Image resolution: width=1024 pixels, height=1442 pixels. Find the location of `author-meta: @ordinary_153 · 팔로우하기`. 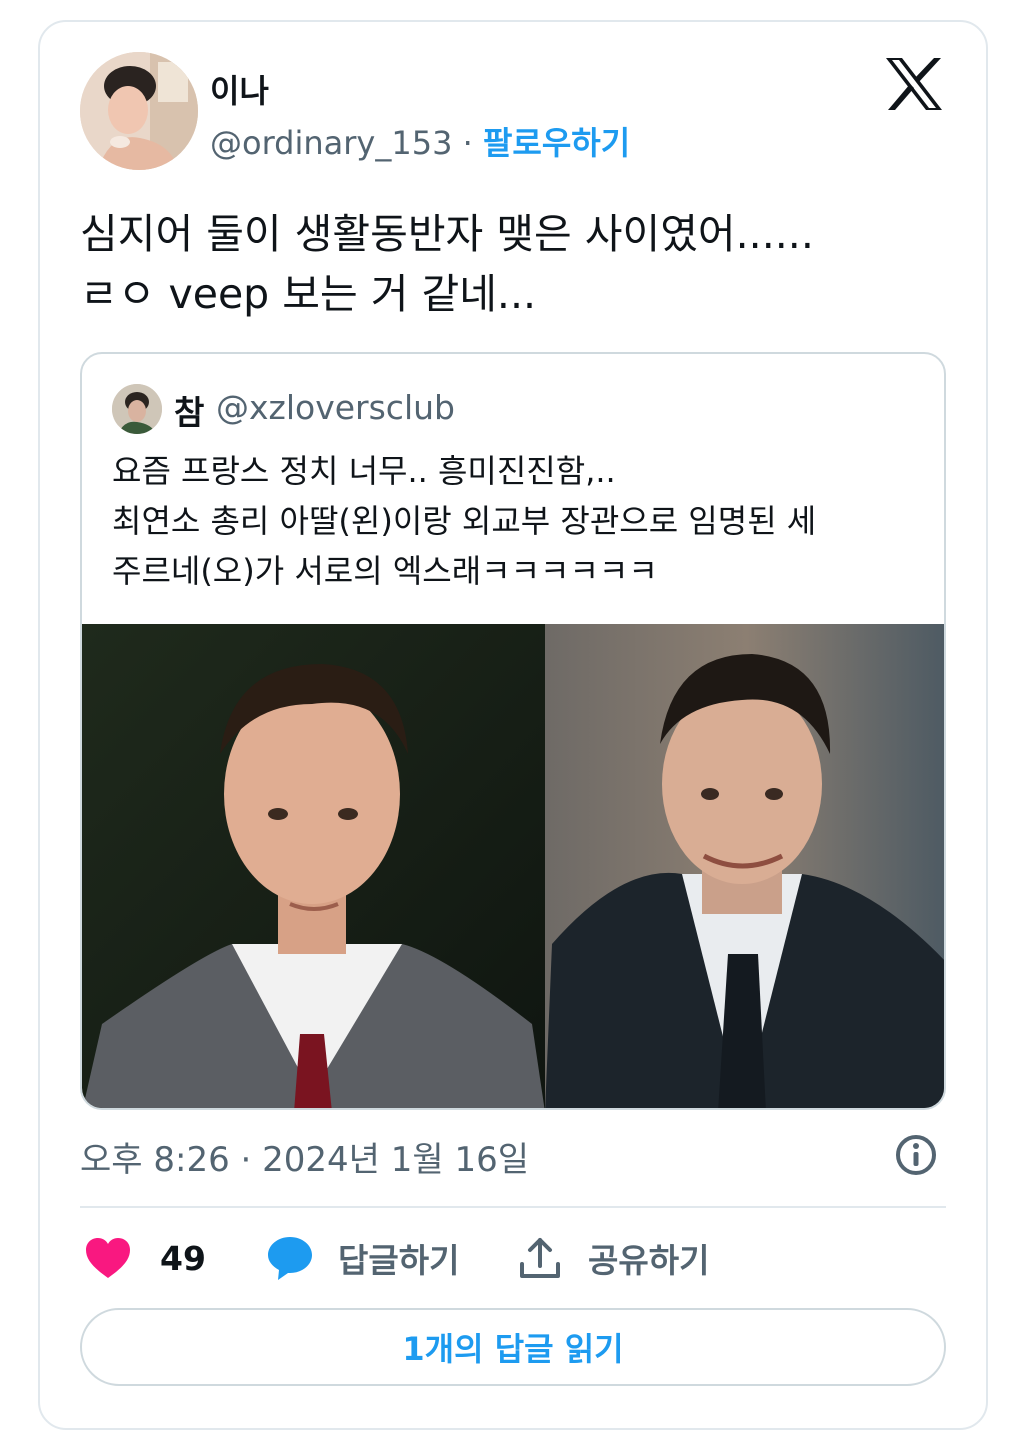

author-meta: @ordinary_153 · 팔로우하기 is located at coordinates (420, 141).